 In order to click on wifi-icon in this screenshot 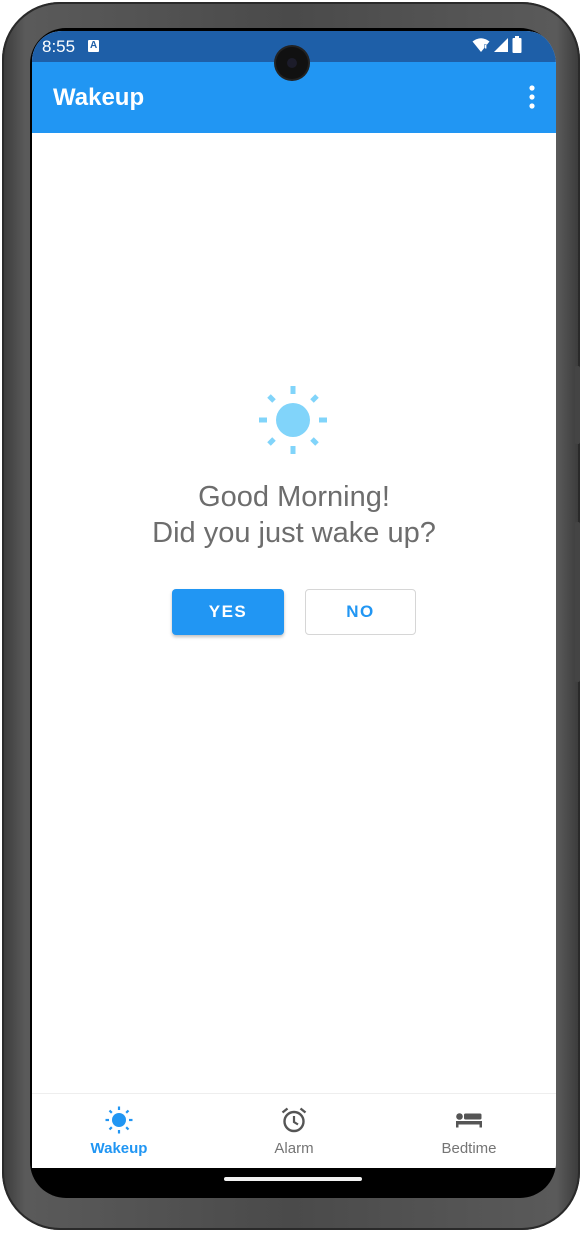, I will do `click(481, 44)`.